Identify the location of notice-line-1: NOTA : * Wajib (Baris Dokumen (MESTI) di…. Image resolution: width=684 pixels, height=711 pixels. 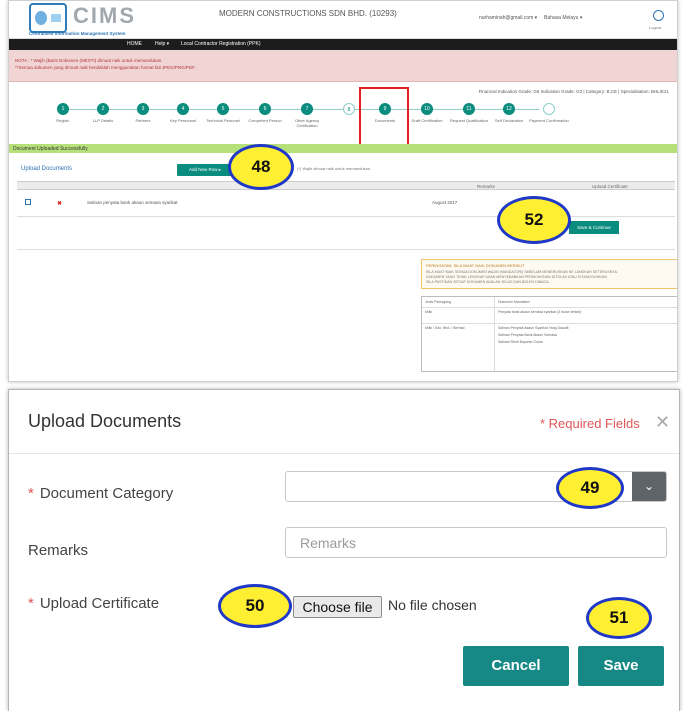
(89, 60).